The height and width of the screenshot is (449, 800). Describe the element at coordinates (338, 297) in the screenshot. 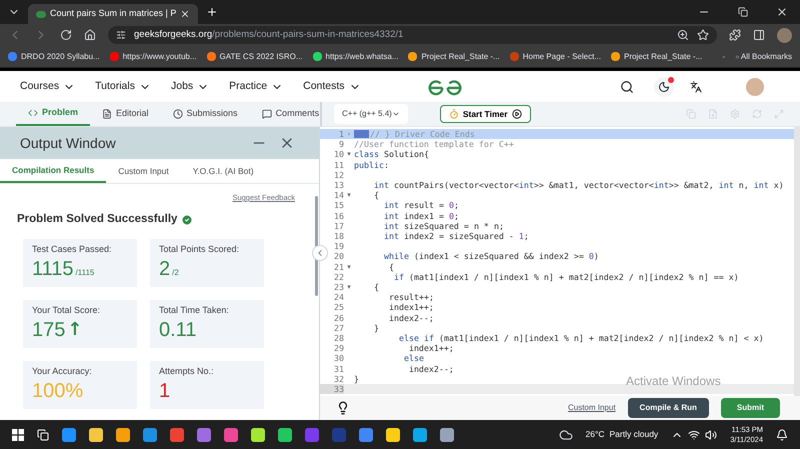

I see `line-number: 24` at that location.